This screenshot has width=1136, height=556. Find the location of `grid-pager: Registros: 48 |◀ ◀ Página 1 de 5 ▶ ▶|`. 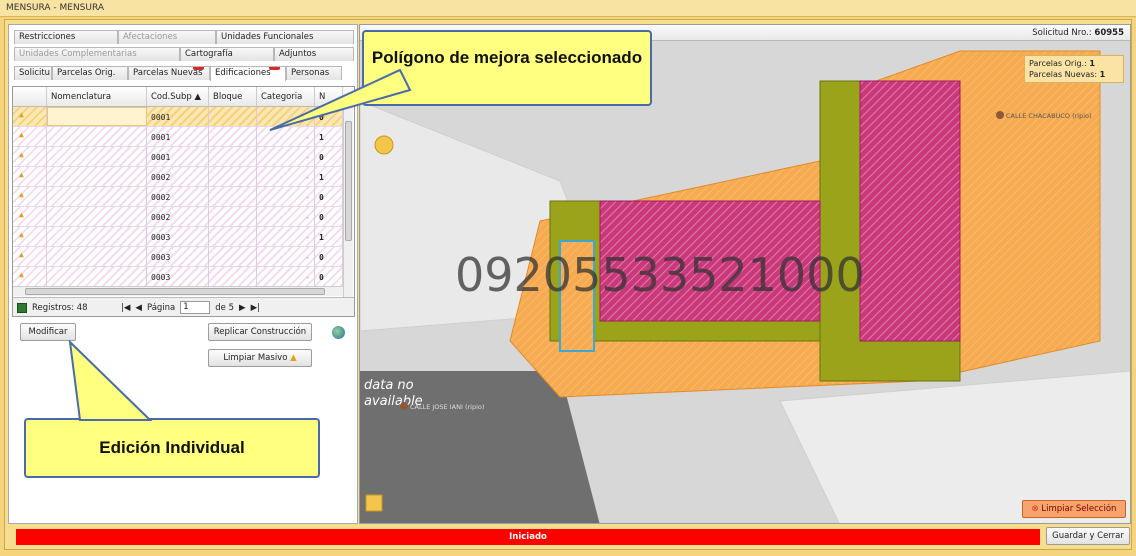

grid-pager: Registros: 48 |◀ ◀ Página 1 de 5 ▶ ▶| is located at coordinates (183, 306).